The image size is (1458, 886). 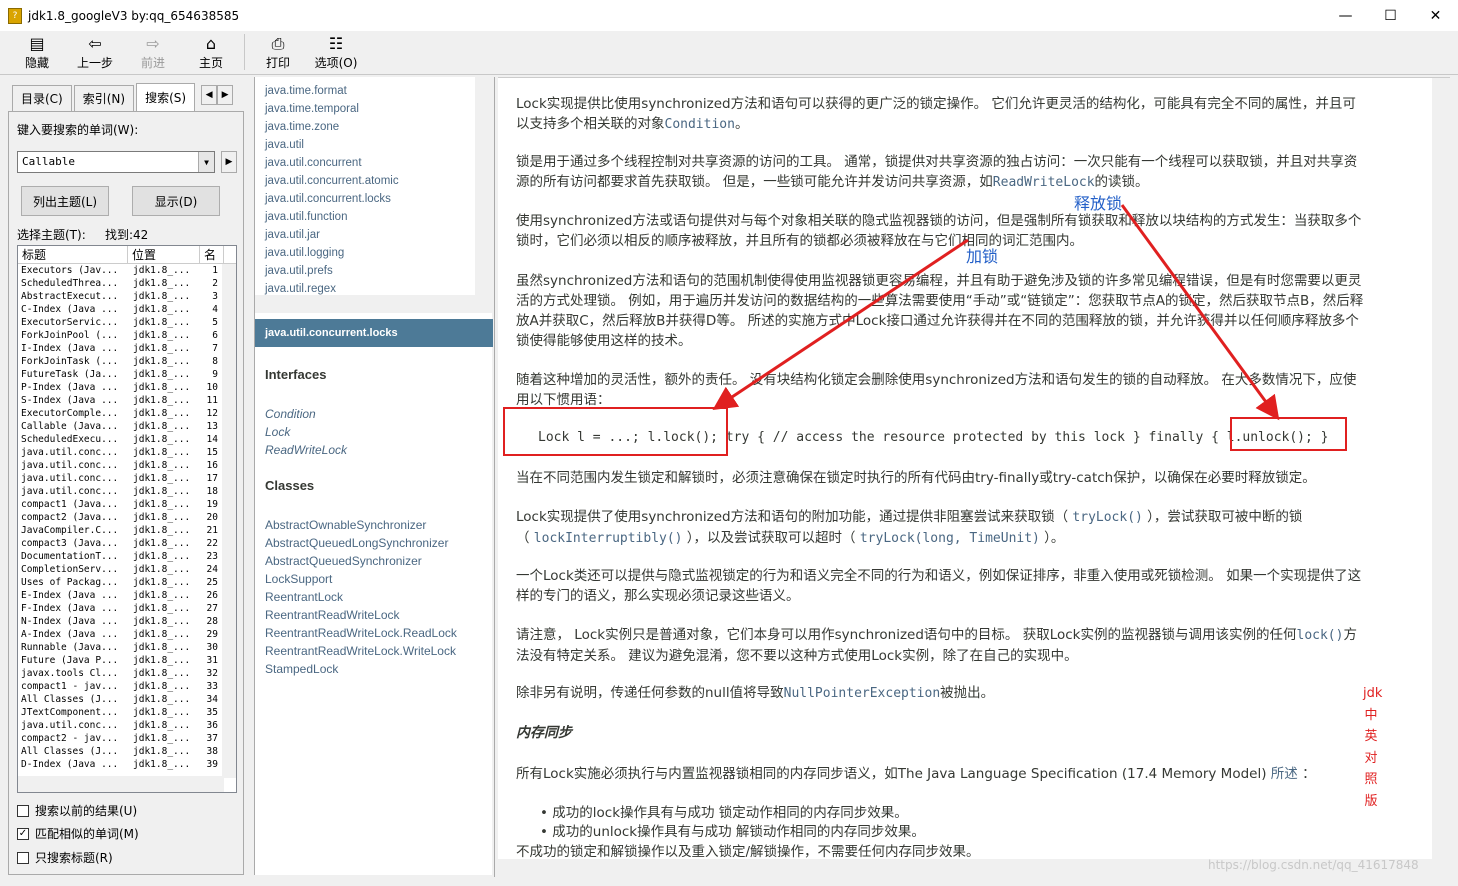 I want to click on side-annotation-char: 中, so click(x=1371, y=715).